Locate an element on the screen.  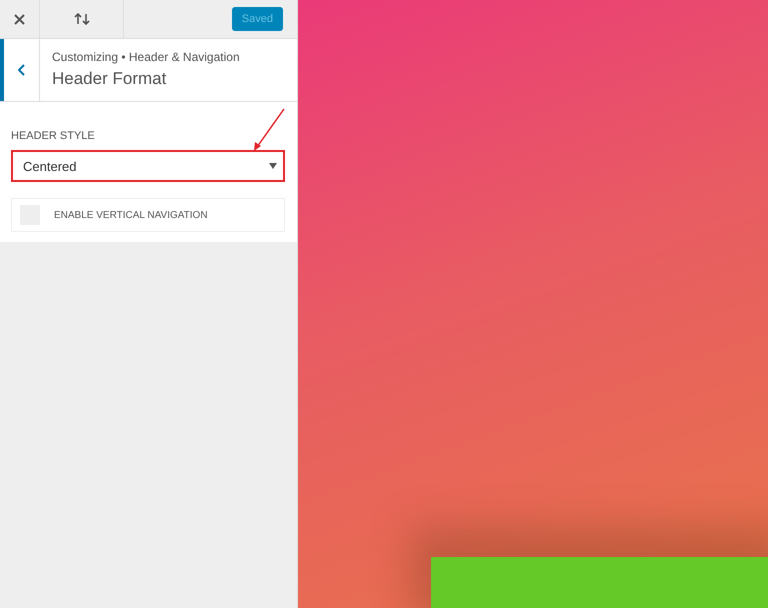
breadcrumb: Customizing • Header & Navigation is located at coordinates (146, 57).